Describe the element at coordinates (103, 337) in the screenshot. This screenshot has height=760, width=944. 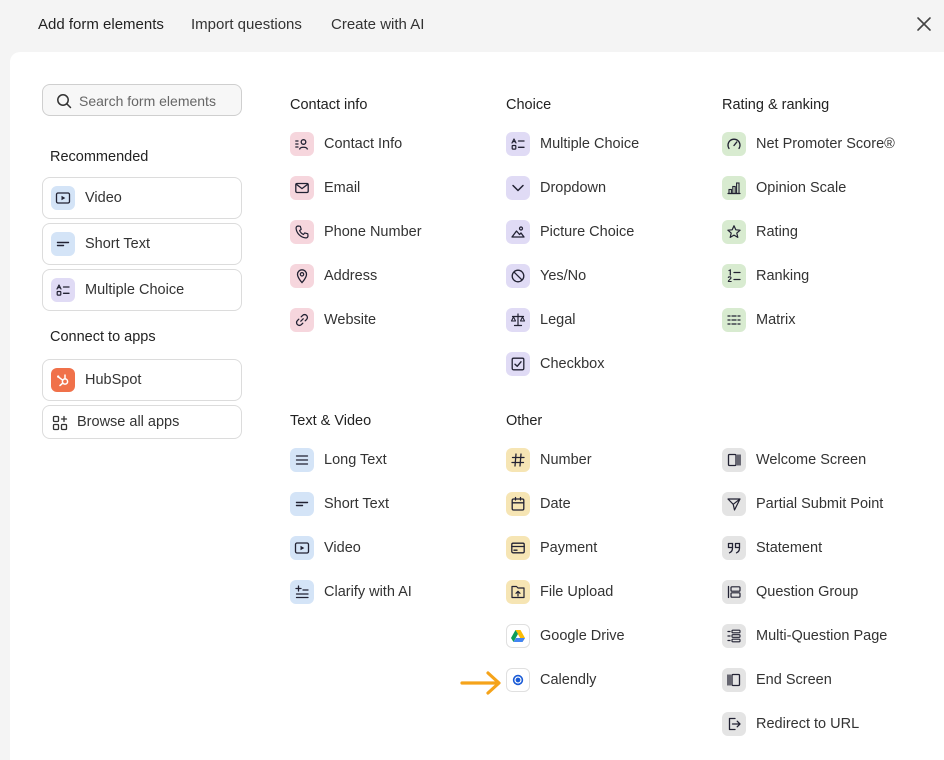
I see `connect-apps-heading: Connect to apps` at that location.